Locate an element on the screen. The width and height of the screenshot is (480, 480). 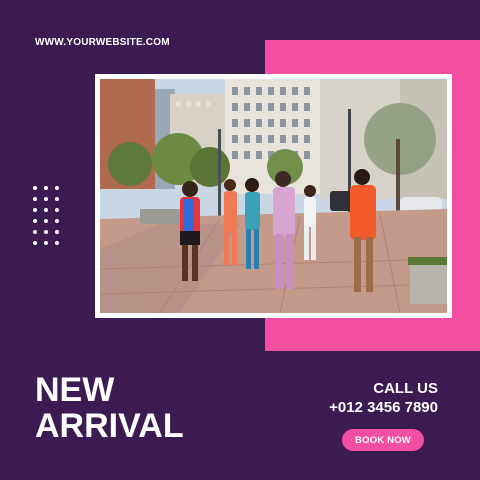
headline: NEW ARRIVAL is located at coordinates (109, 408).